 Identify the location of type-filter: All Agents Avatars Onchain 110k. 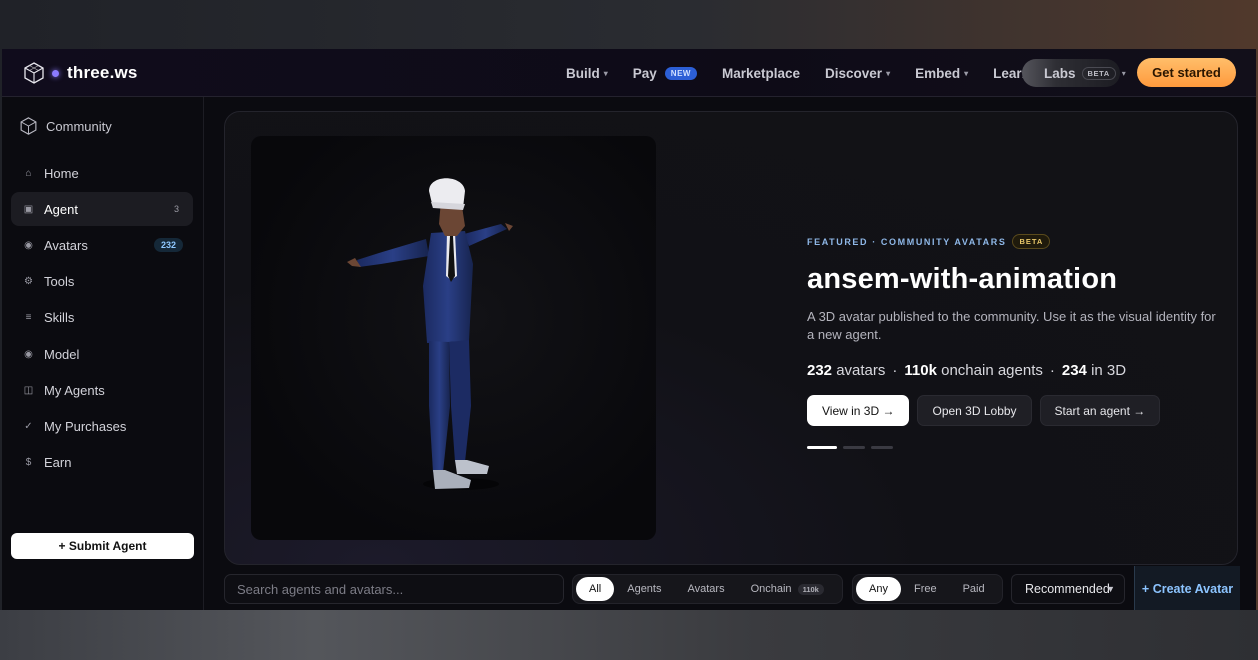
(707, 589).